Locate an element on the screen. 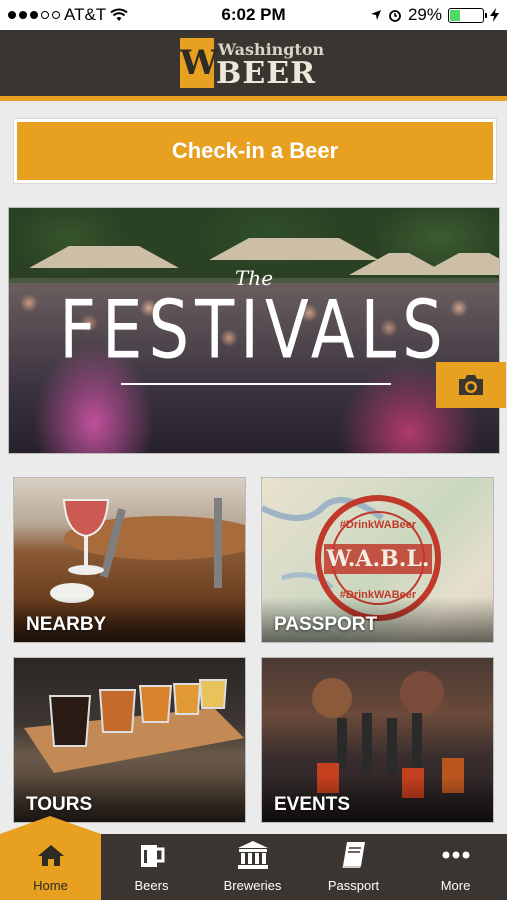  more-dots-icon is located at coordinates (456, 855).